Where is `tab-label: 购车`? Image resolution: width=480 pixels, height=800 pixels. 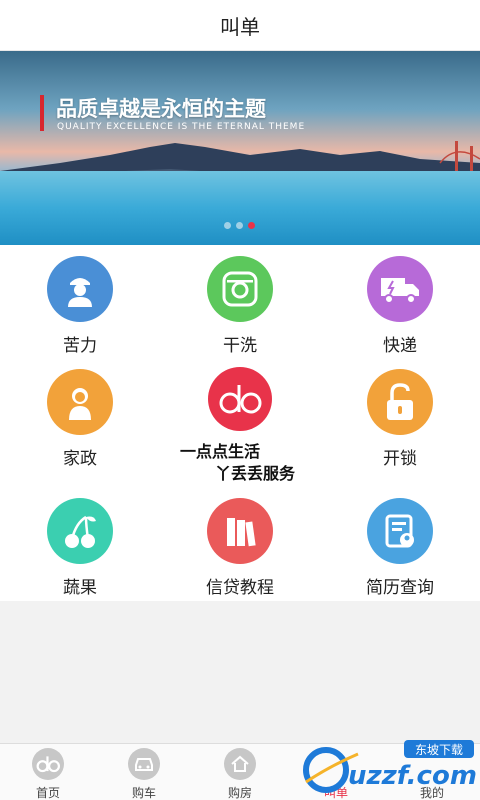
tab-label: 购车 is located at coordinates (143, 793).